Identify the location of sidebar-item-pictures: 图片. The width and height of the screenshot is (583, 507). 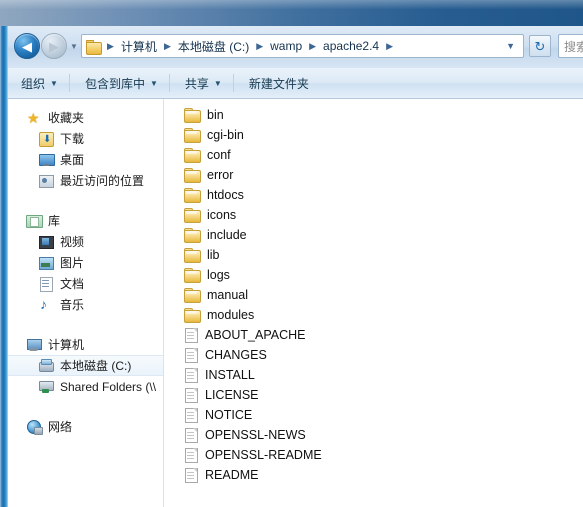
(85, 262).